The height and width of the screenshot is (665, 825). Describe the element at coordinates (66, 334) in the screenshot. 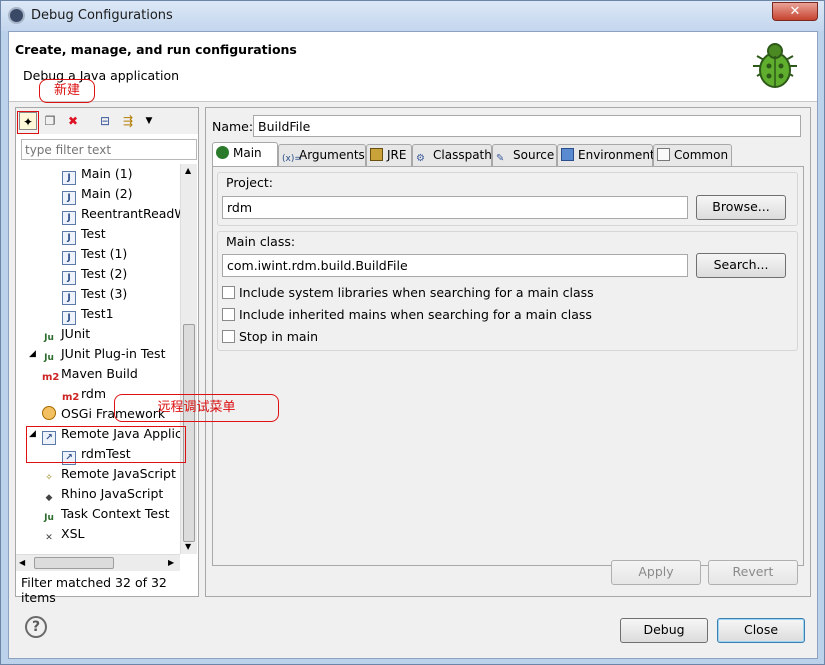

I see `tree-item-junit: Ju JUnit` at that location.